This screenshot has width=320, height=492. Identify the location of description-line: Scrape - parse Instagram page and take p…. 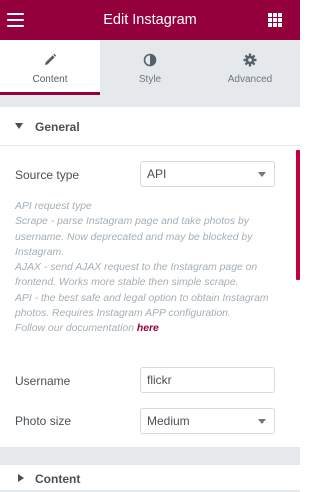
(134, 237).